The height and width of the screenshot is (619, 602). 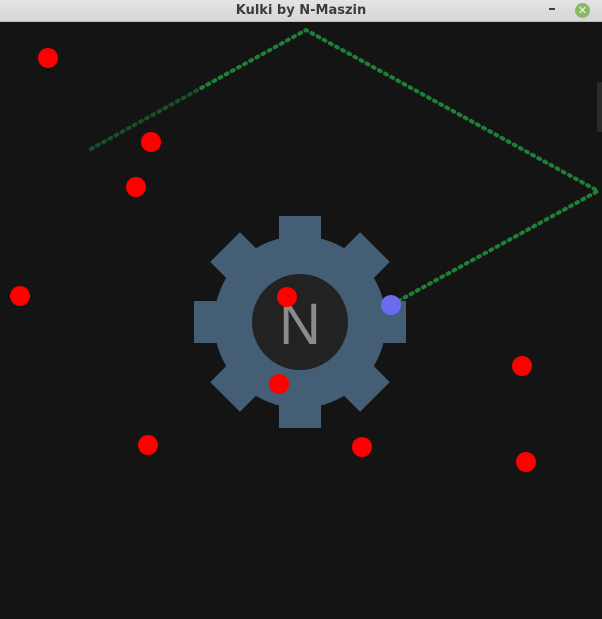 What do you see at coordinates (599, 107) in the screenshot?
I see `scrollbar-edge` at bounding box center [599, 107].